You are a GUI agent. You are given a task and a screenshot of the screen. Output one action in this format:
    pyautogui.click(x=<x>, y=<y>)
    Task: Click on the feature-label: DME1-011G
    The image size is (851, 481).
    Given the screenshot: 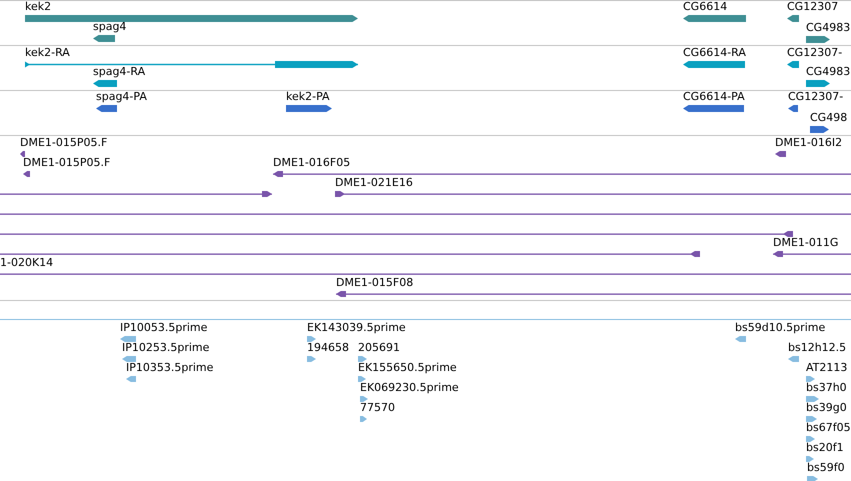 What is the action you would take?
    pyautogui.click(x=805, y=242)
    